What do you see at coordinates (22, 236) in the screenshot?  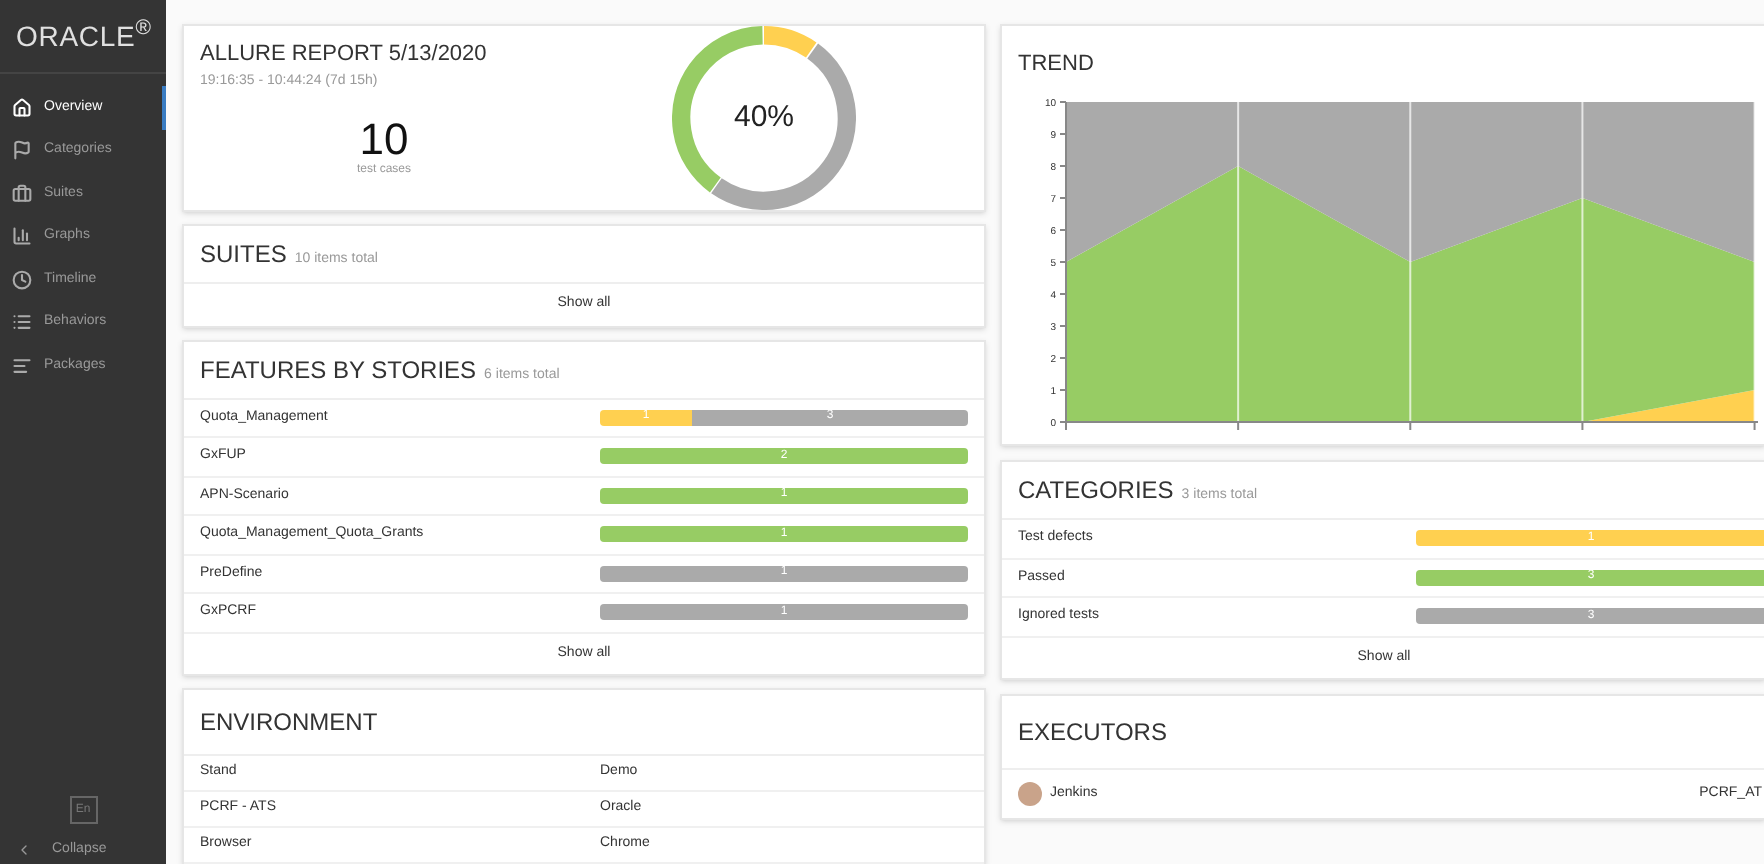 I see `bar-chart-icon` at bounding box center [22, 236].